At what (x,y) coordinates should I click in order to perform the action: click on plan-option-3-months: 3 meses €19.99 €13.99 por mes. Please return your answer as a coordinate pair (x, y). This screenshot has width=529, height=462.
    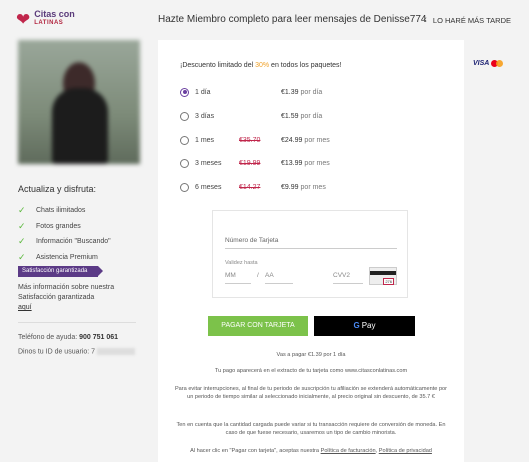
    Looking at the image, I should click on (310, 163).